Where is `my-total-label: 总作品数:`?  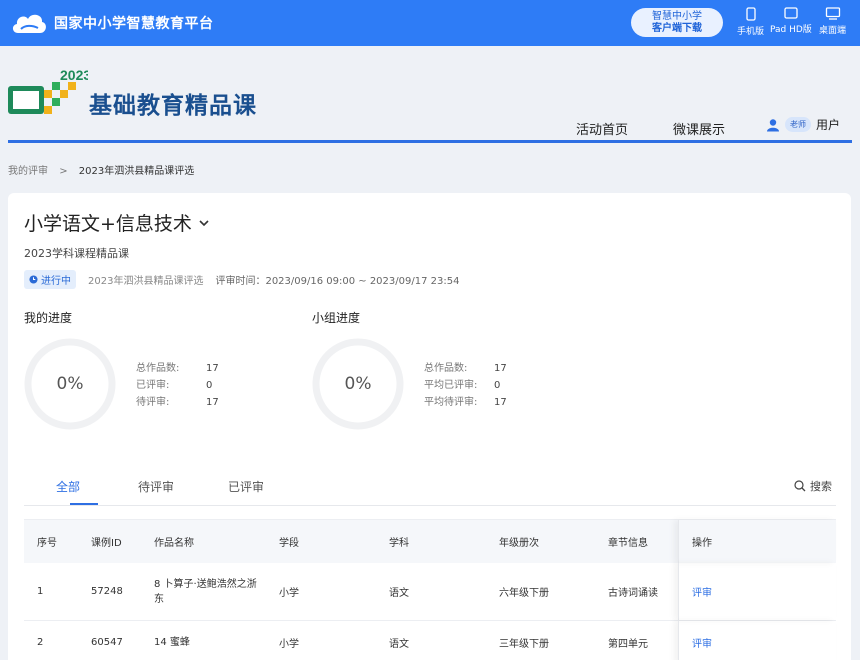 my-total-label: 总作品数: is located at coordinates (158, 368).